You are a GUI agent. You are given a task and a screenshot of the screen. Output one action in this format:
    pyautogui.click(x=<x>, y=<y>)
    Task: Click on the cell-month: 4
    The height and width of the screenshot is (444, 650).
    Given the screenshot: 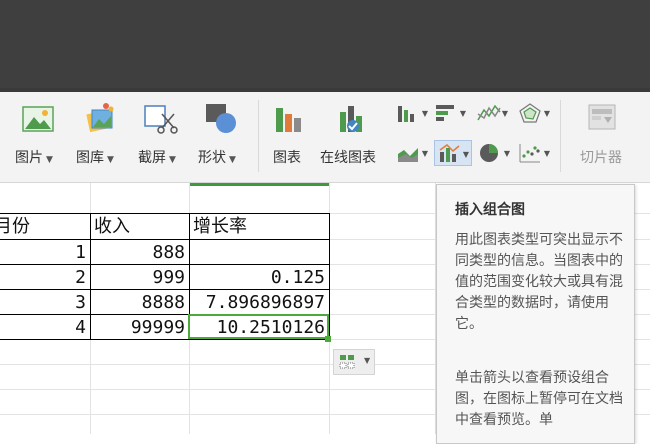 What is the action you would take?
    pyautogui.click(x=43, y=328)
    